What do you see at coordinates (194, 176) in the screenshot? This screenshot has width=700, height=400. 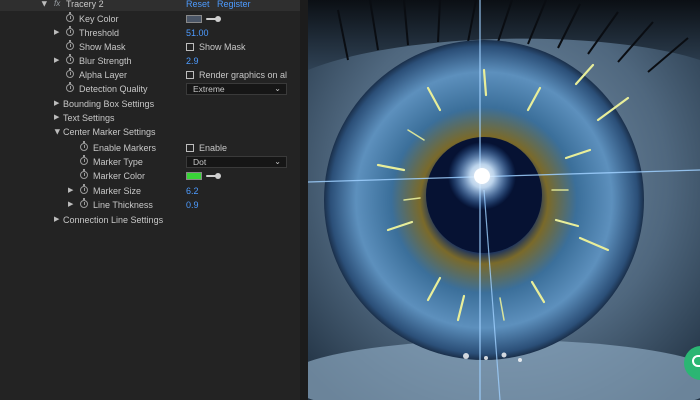 I see `marker-color-swatch` at bounding box center [194, 176].